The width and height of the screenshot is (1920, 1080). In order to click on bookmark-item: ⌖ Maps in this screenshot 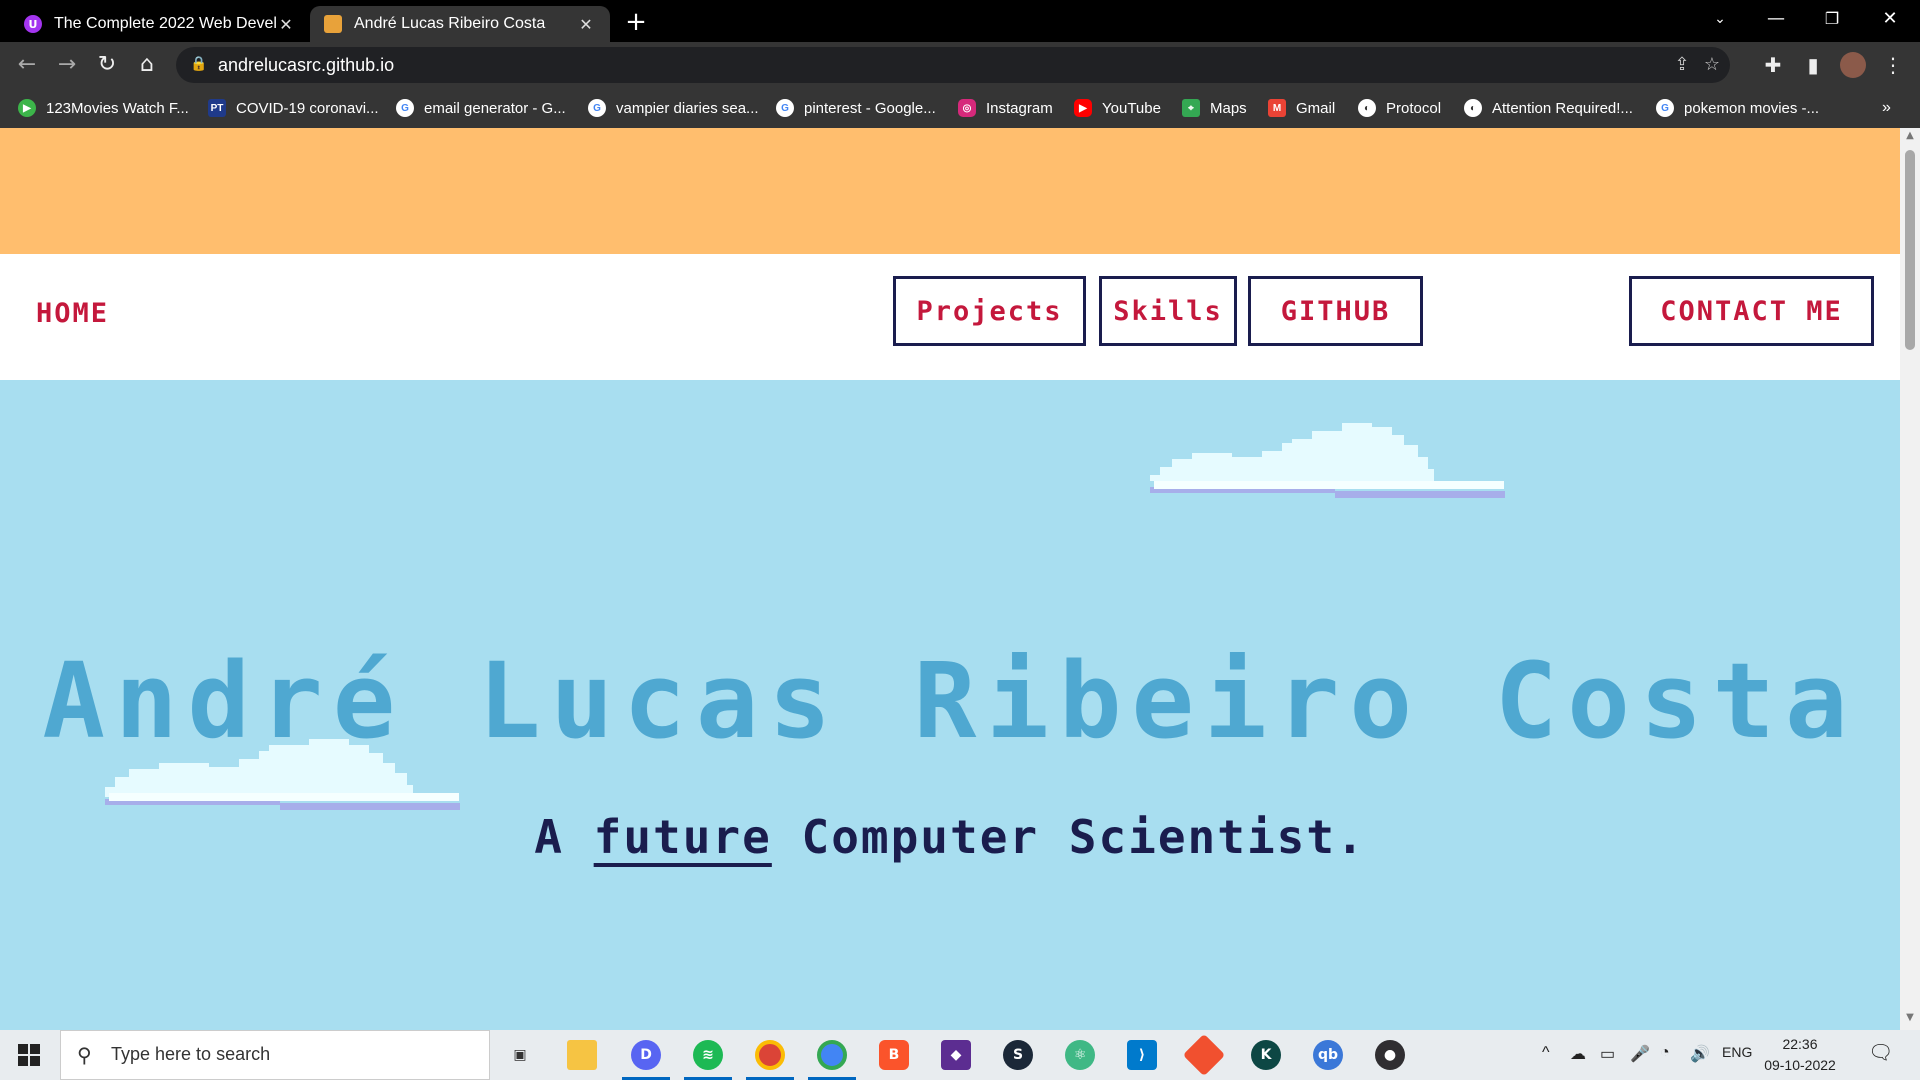, I will do `click(1214, 108)`.